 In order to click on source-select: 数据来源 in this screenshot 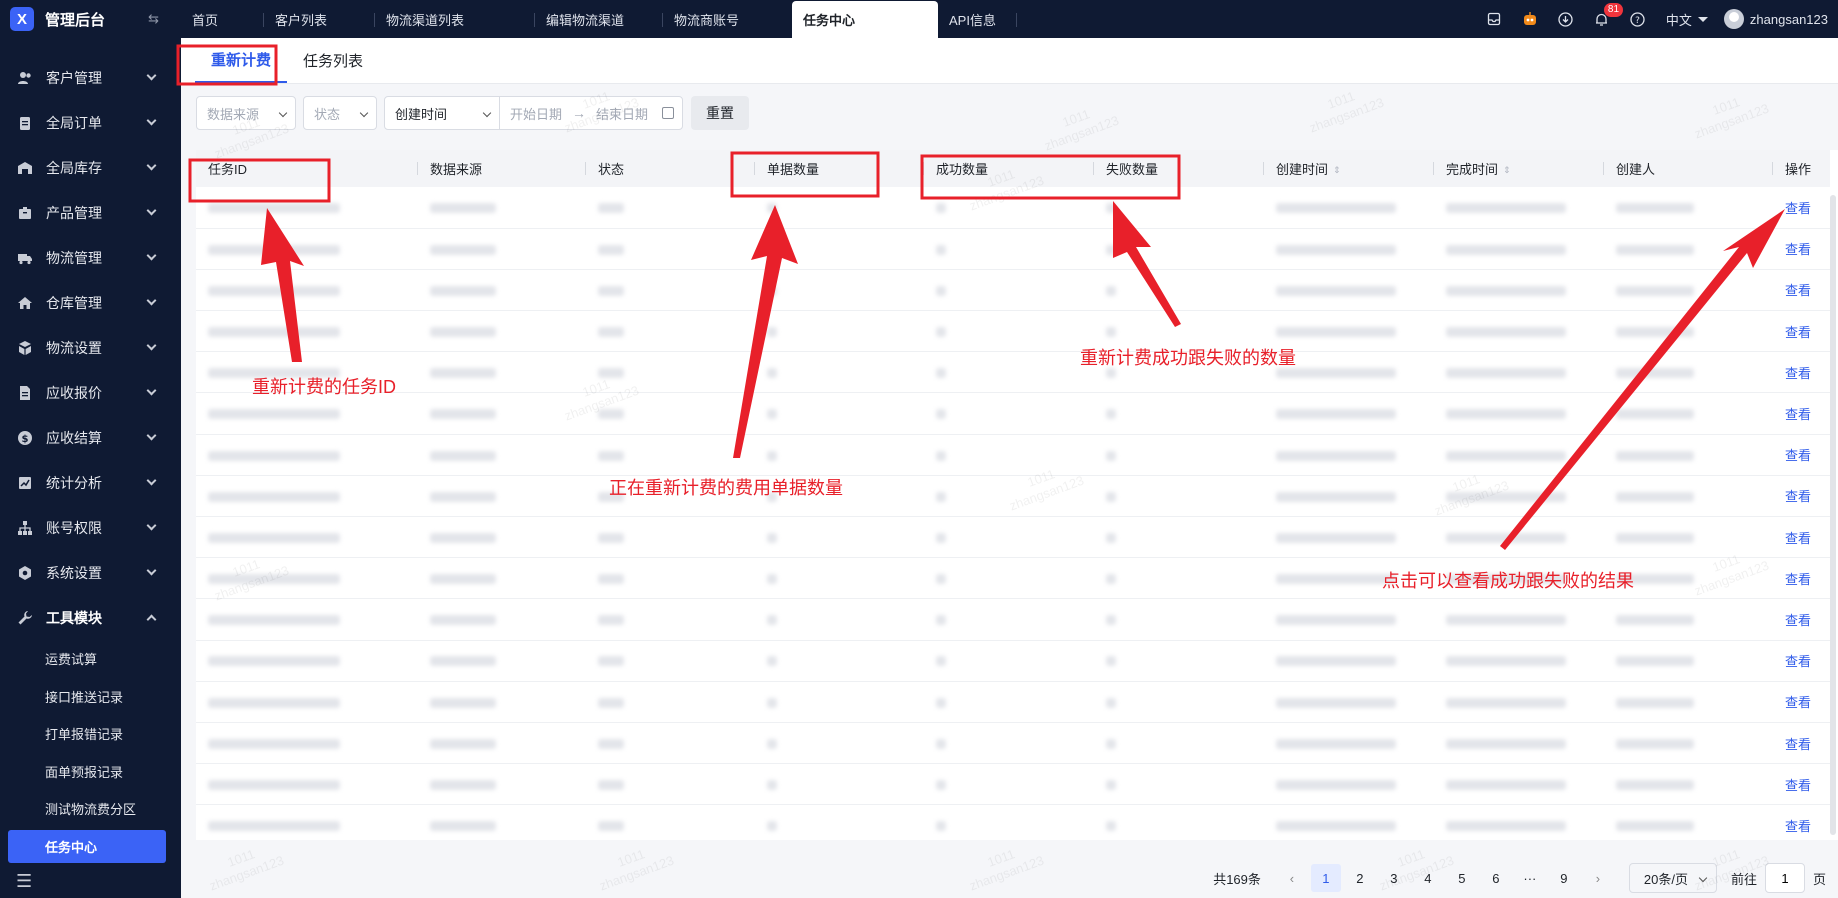, I will do `click(246, 113)`.